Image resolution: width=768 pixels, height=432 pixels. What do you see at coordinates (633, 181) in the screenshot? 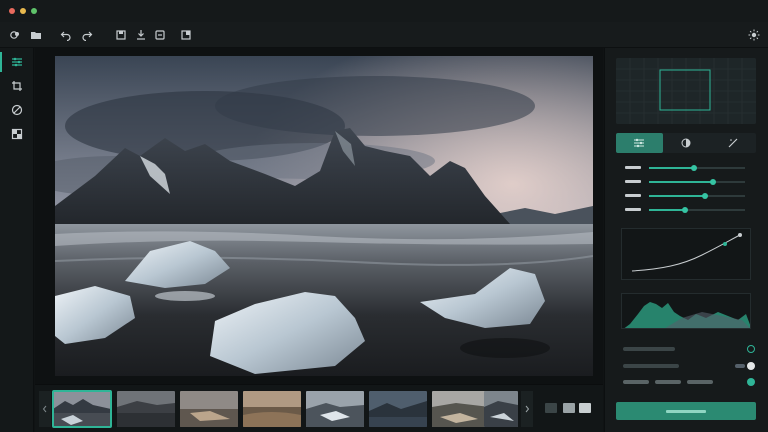
I see `slider-label-contrast` at bounding box center [633, 181].